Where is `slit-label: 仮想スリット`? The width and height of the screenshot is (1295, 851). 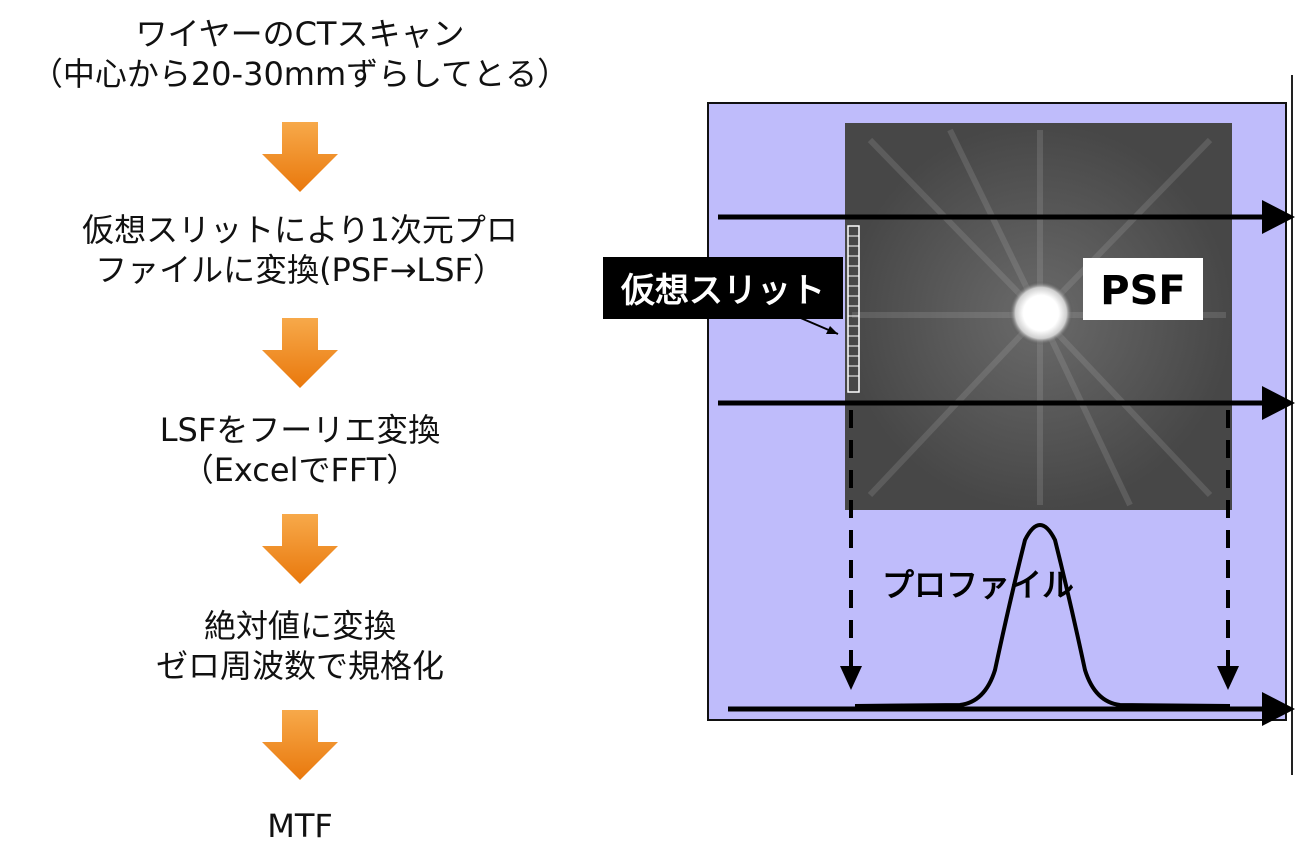 slit-label: 仮想スリット is located at coordinates (722, 291).